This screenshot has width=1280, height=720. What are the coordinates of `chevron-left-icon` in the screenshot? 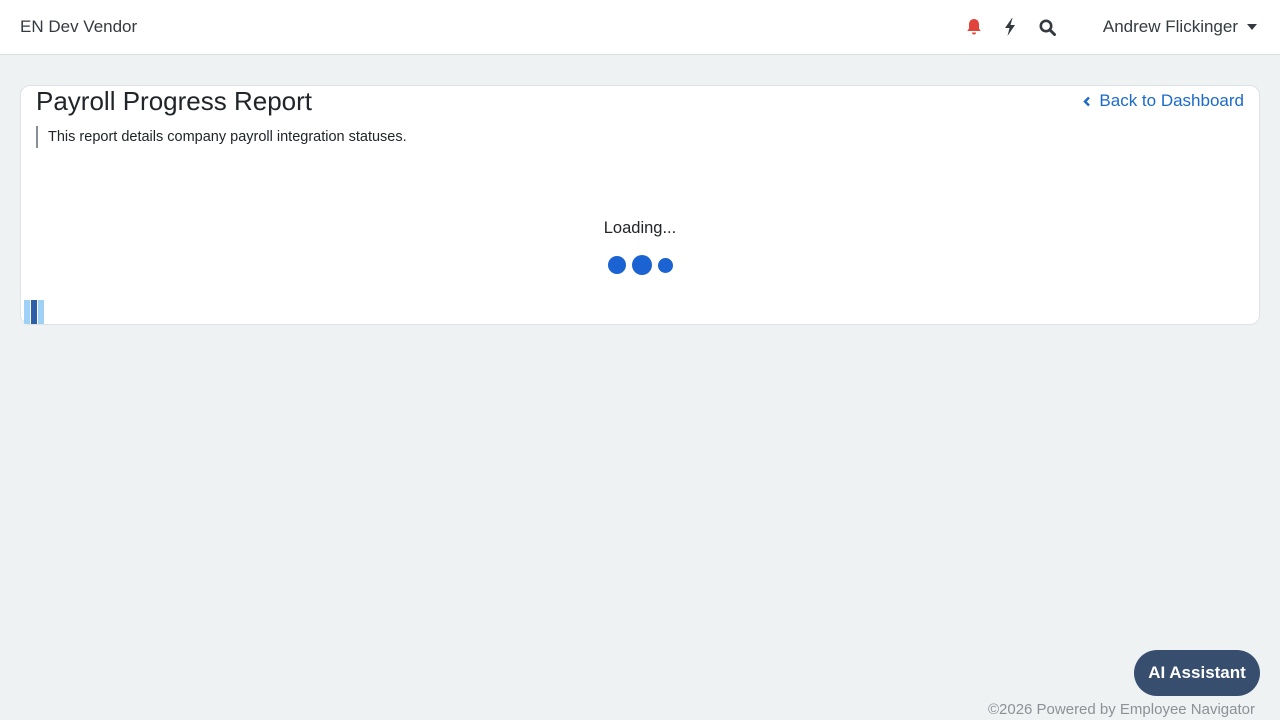 It's located at (1087, 101).